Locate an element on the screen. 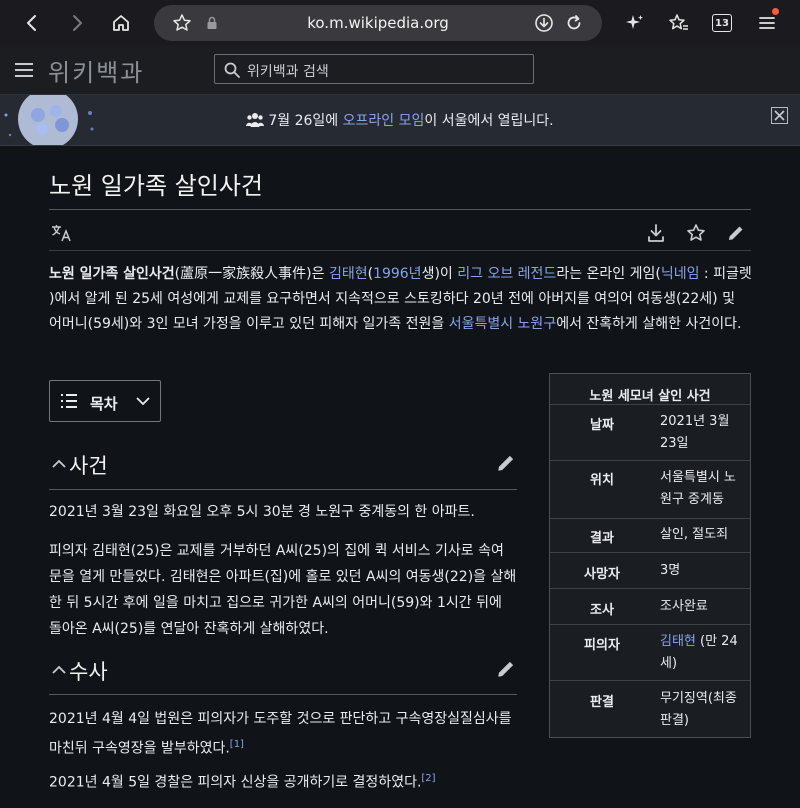  infobox-value: 무기징역(최종판결) is located at coordinates (698, 709).